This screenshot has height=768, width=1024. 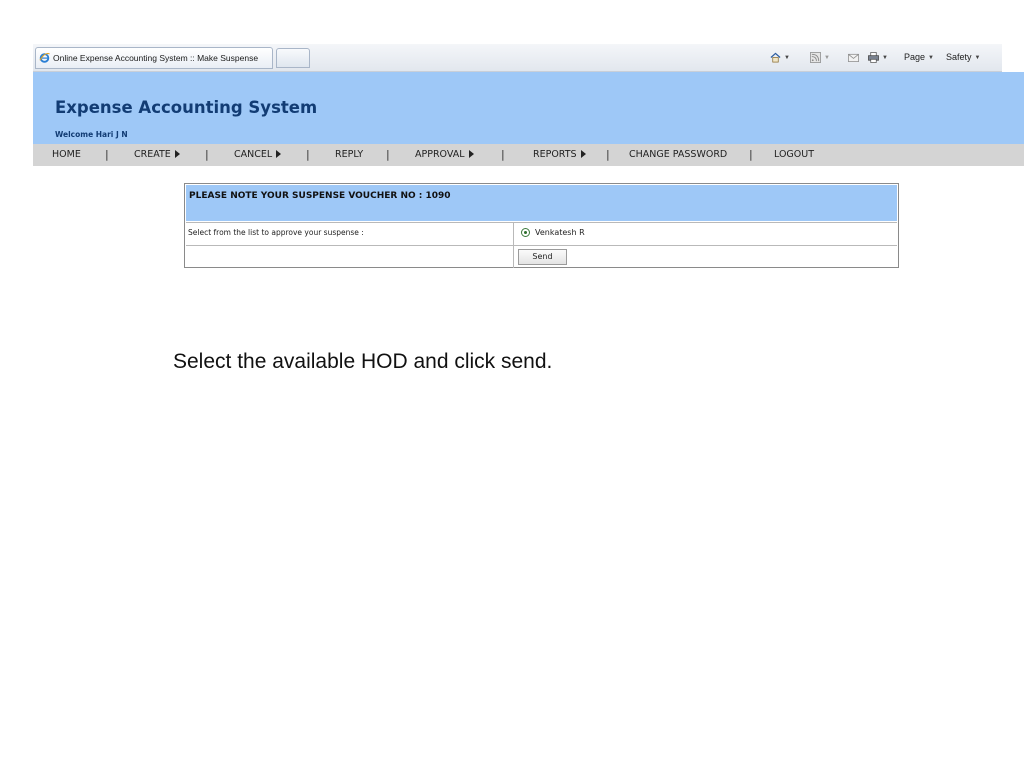 I want to click on nav-home: HOME, so click(x=66, y=155).